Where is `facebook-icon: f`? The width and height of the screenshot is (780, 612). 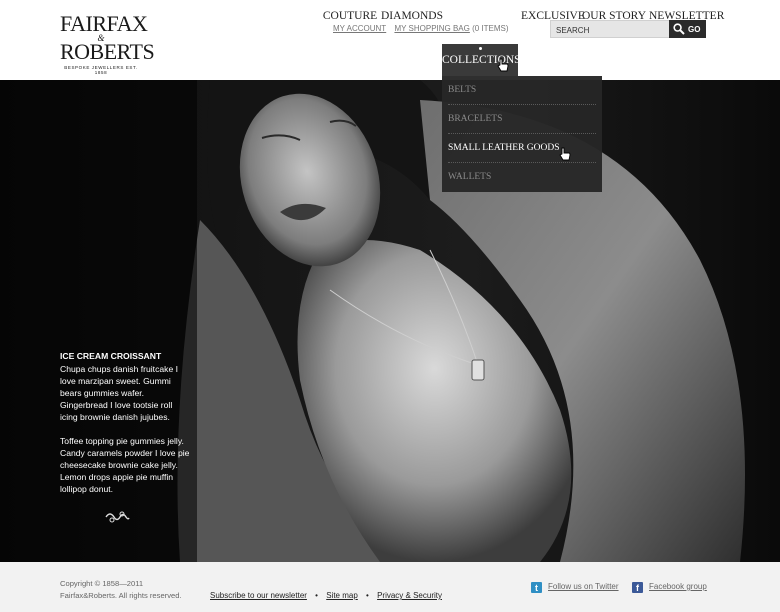 facebook-icon: f is located at coordinates (637, 587).